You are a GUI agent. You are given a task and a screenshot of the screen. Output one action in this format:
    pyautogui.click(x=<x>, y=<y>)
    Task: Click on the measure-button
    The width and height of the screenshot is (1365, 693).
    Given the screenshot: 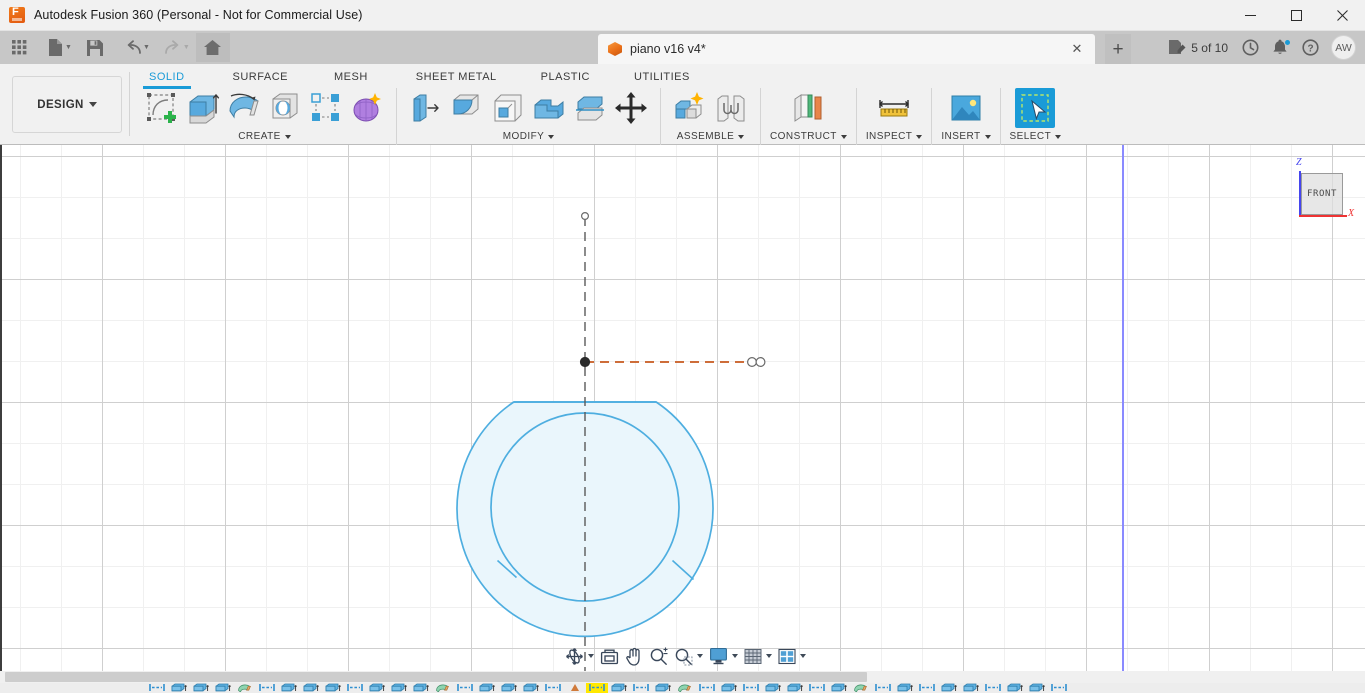 What is the action you would take?
    pyautogui.click(x=894, y=108)
    